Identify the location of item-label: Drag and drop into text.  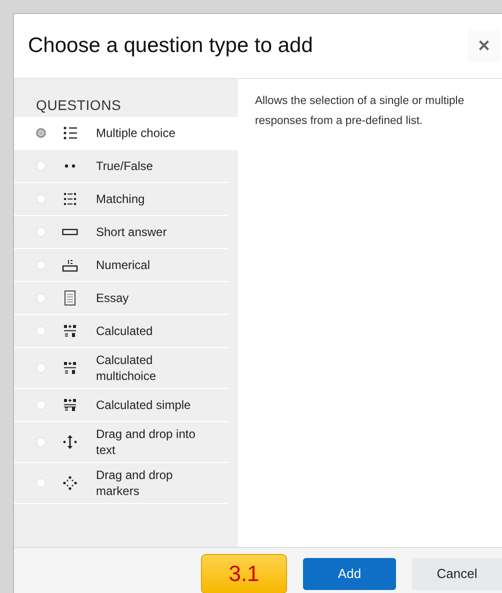
(146, 442).